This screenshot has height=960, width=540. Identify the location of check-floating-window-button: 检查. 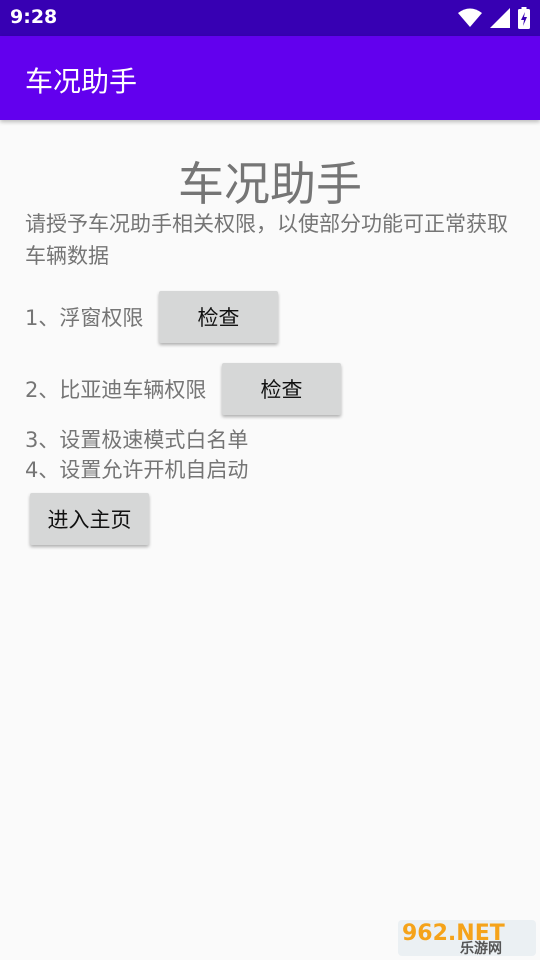
(218, 317).